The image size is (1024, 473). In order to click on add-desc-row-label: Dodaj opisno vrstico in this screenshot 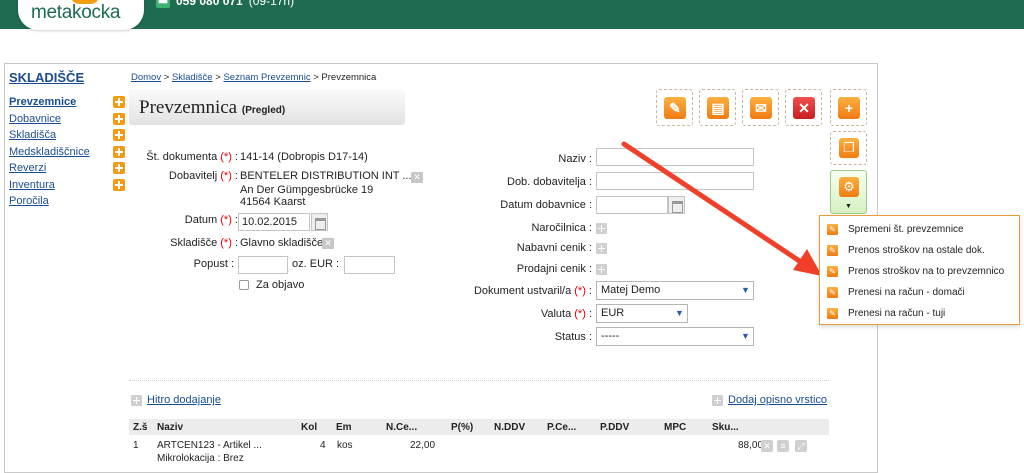, I will do `click(777, 400)`.